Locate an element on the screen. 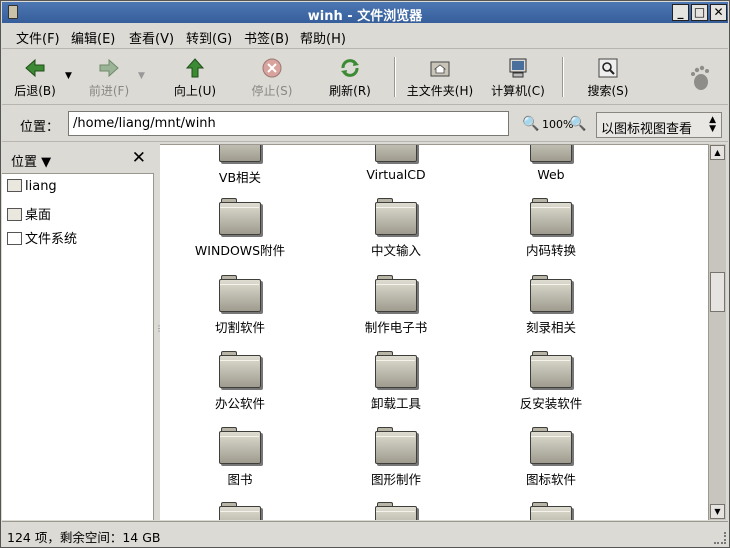  menu-view: 查看(V) is located at coordinates (151, 37).